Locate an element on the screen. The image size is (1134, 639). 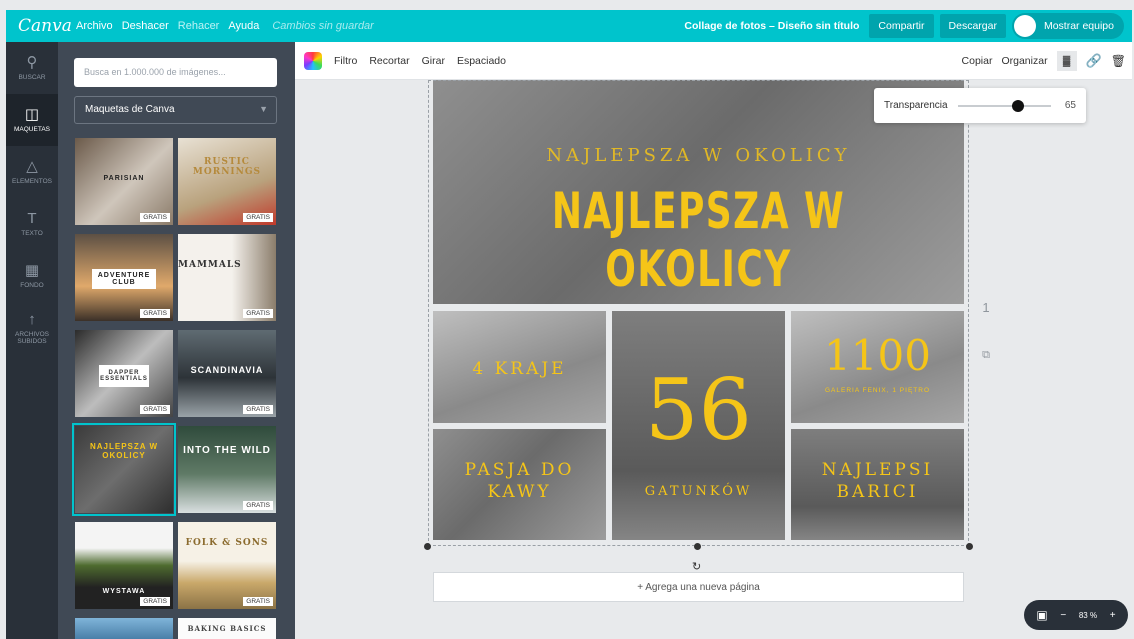
transparency-slider is located at coordinates (1004, 105).